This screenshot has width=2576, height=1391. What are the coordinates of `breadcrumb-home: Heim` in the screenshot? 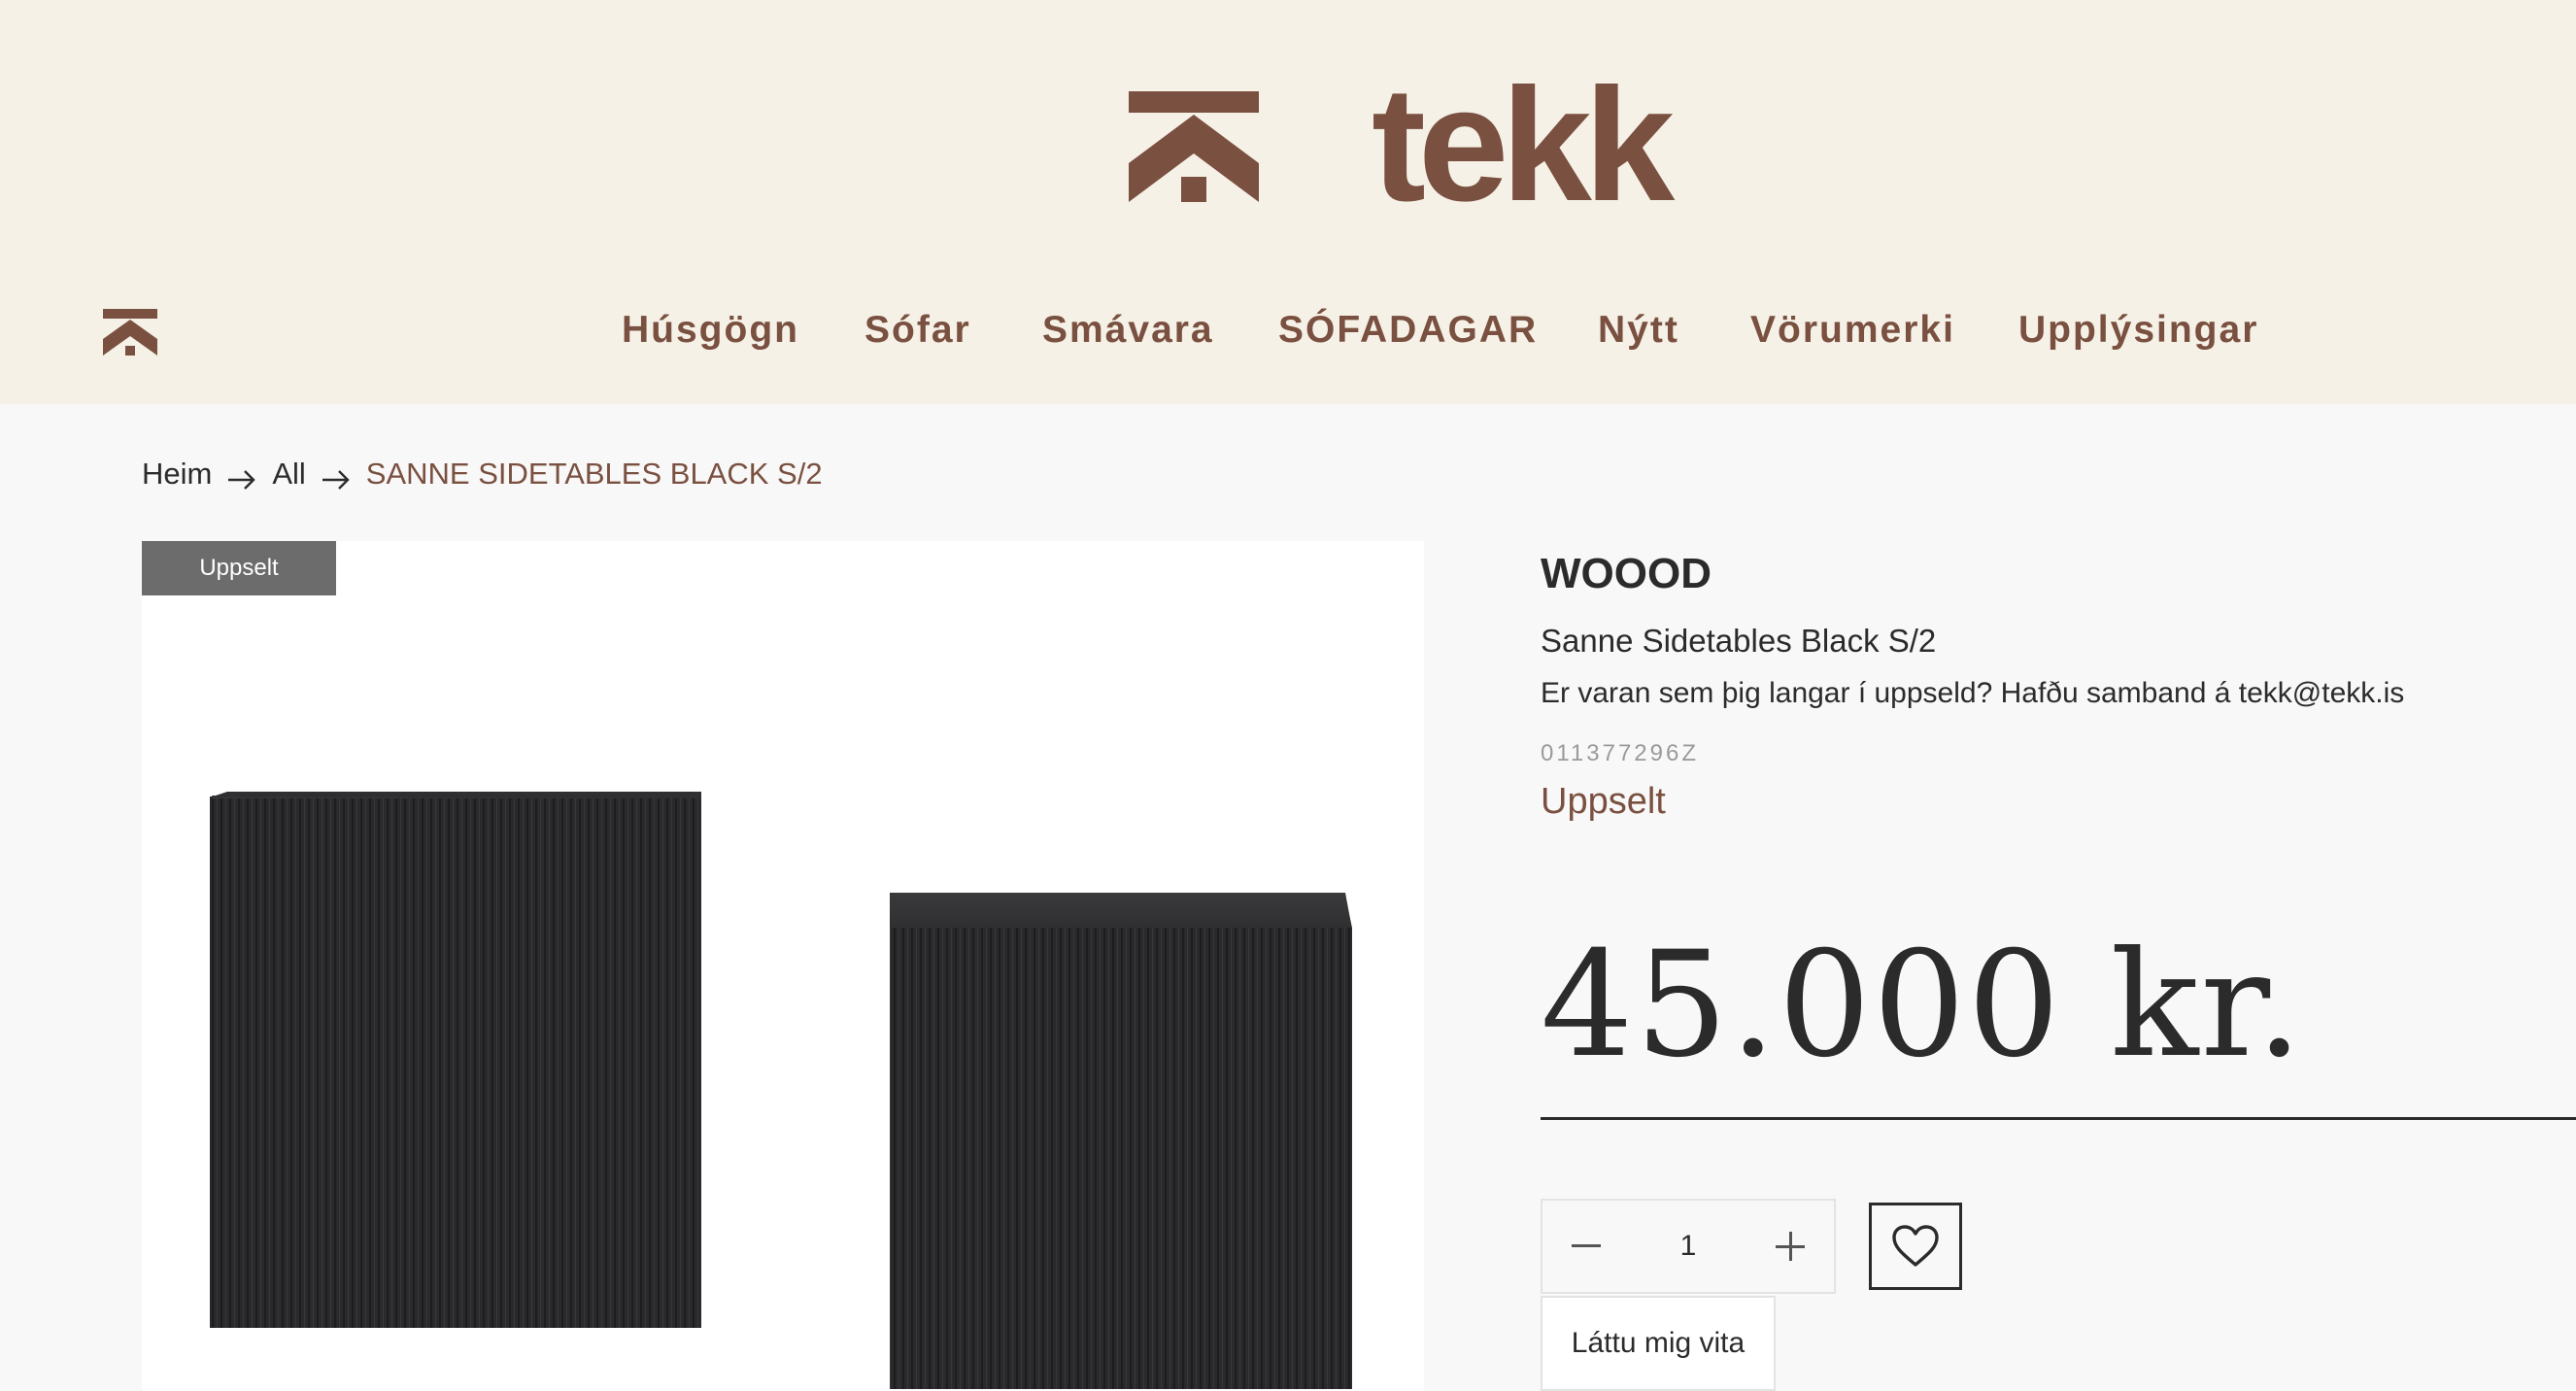 It's located at (177, 474).